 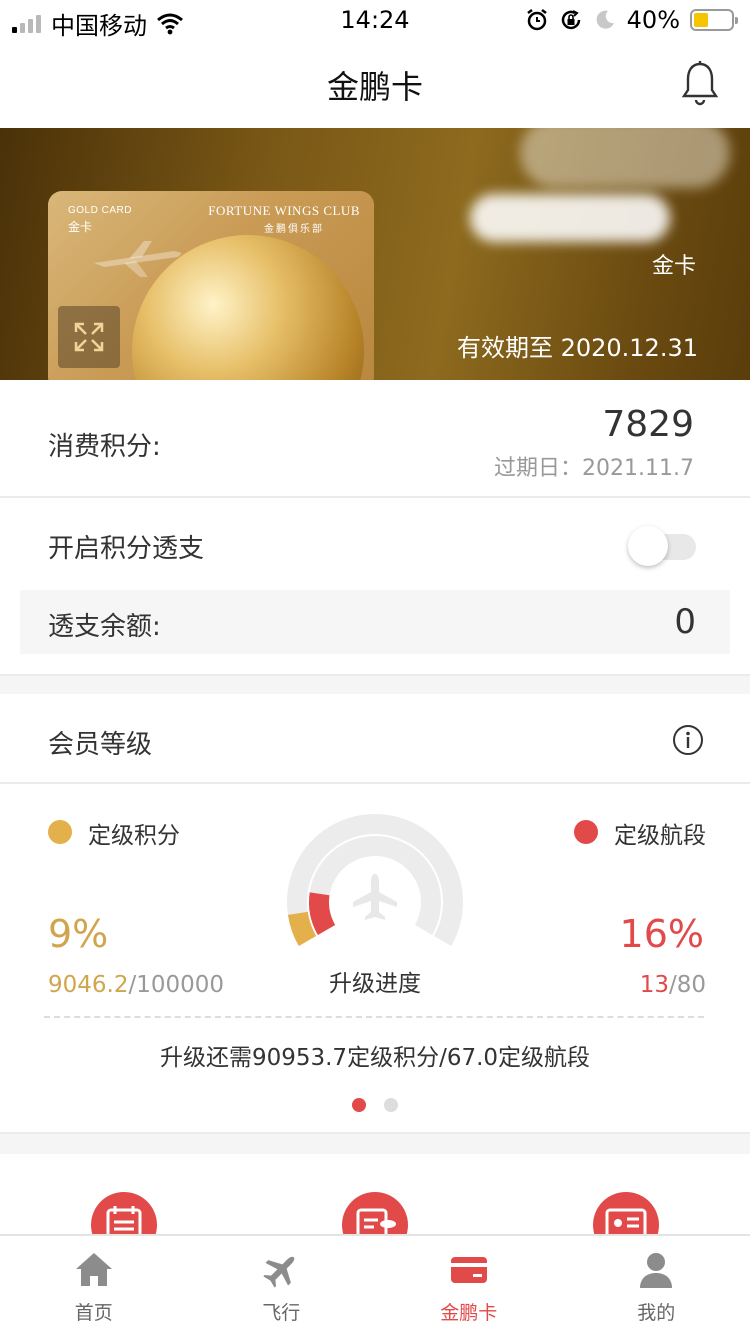 What do you see at coordinates (374, 87) in the screenshot?
I see `page-title: 金鹏卡` at bounding box center [374, 87].